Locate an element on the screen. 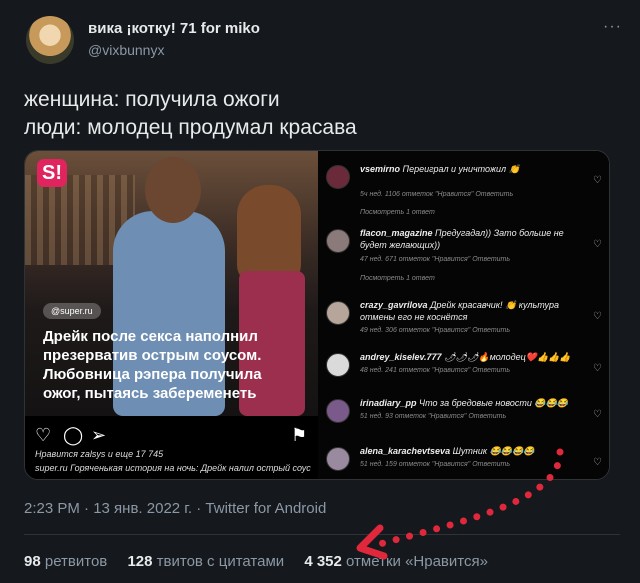 This screenshot has width=640, height=583. comment-text: alena_karachevtseva Шутник 😂😂😂😂 is located at coordinates (470, 451).